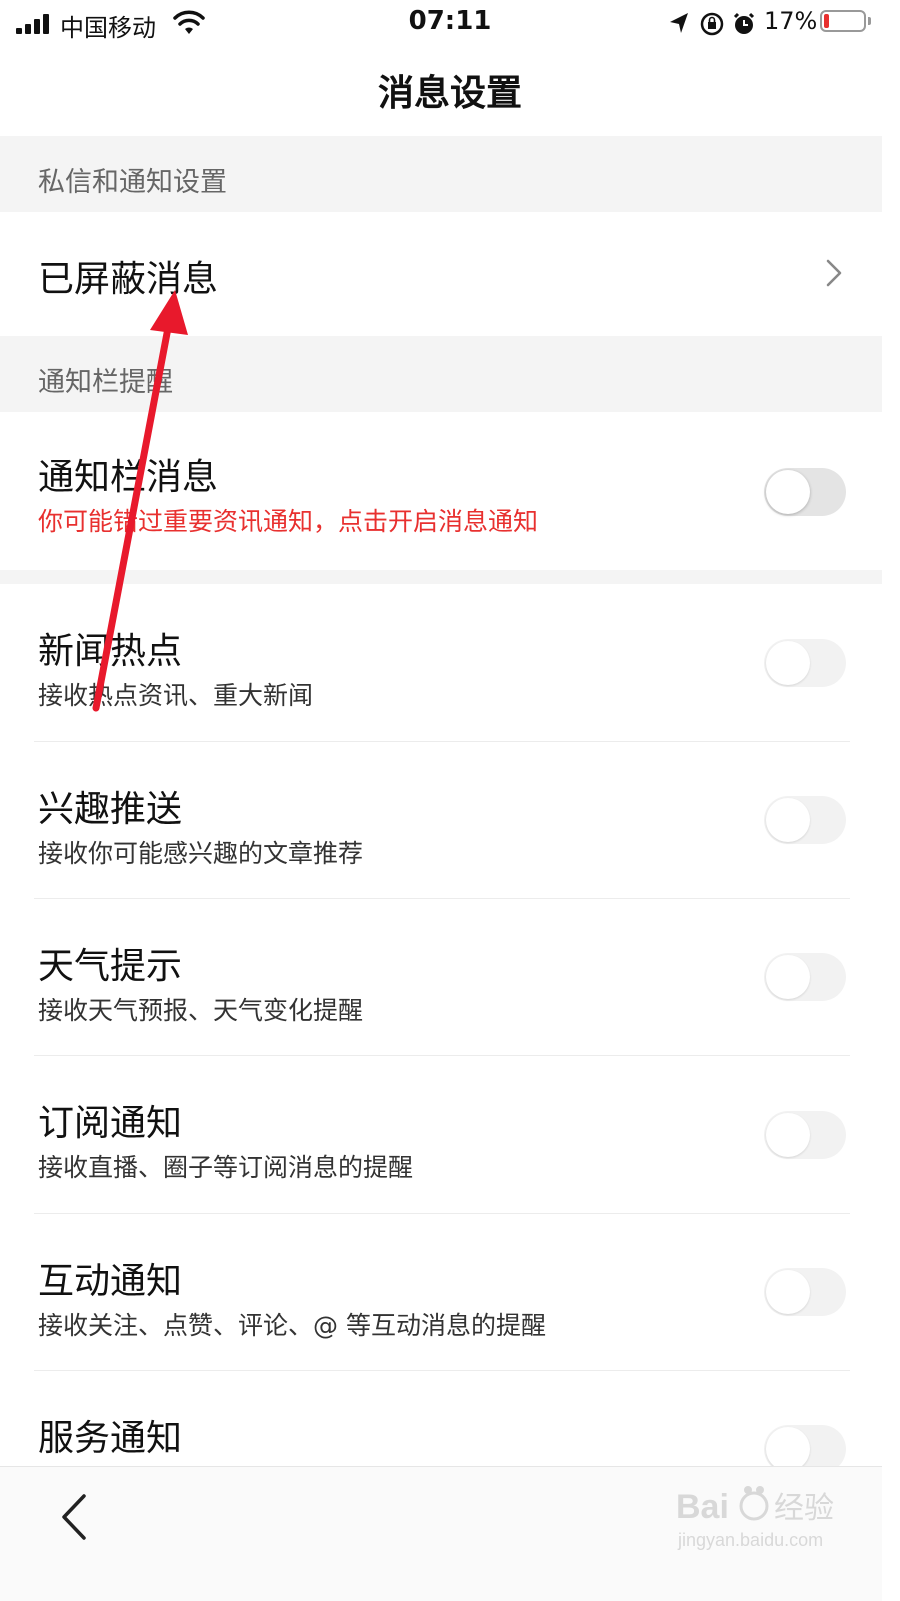  I want to click on section-header-label: 私信和通知设置, so click(132, 182).